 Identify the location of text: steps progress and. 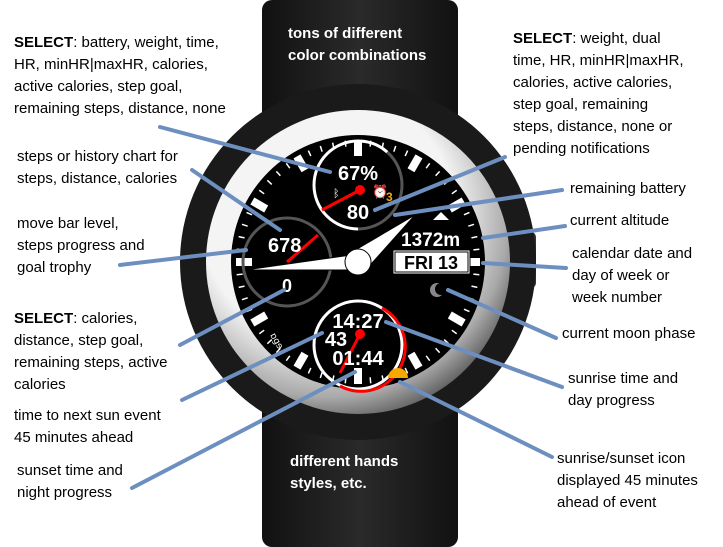
(81, 245).